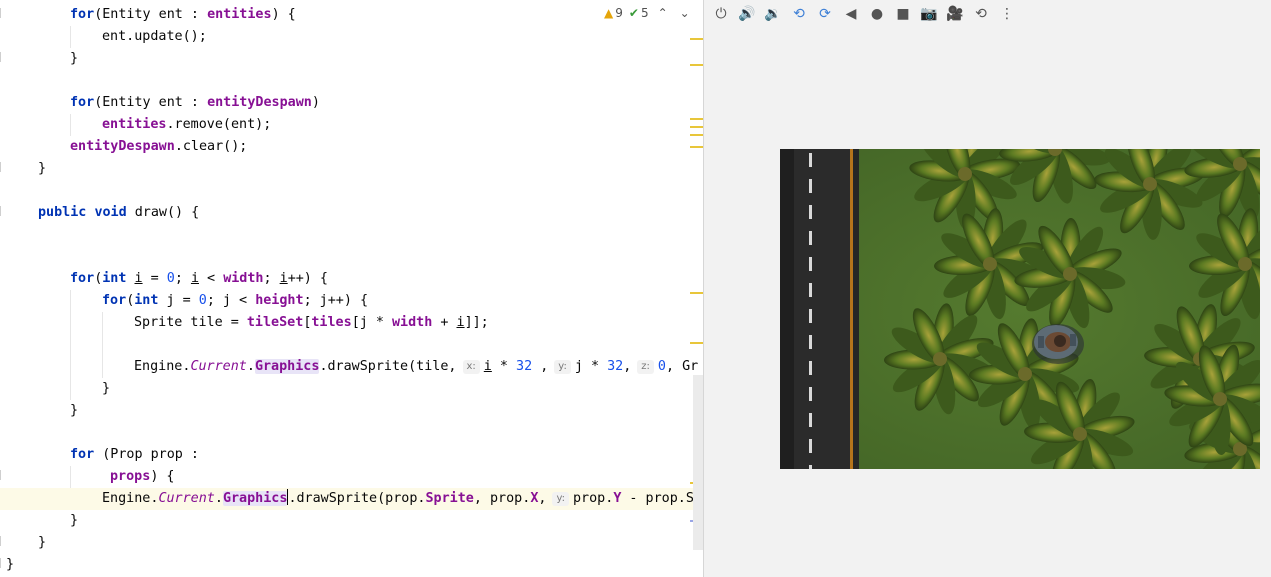 Image resolution: width=1271 pixels, height=577 pixels. I want to click on volume-up-icon-glyph: 🔊, so click(747, 14).